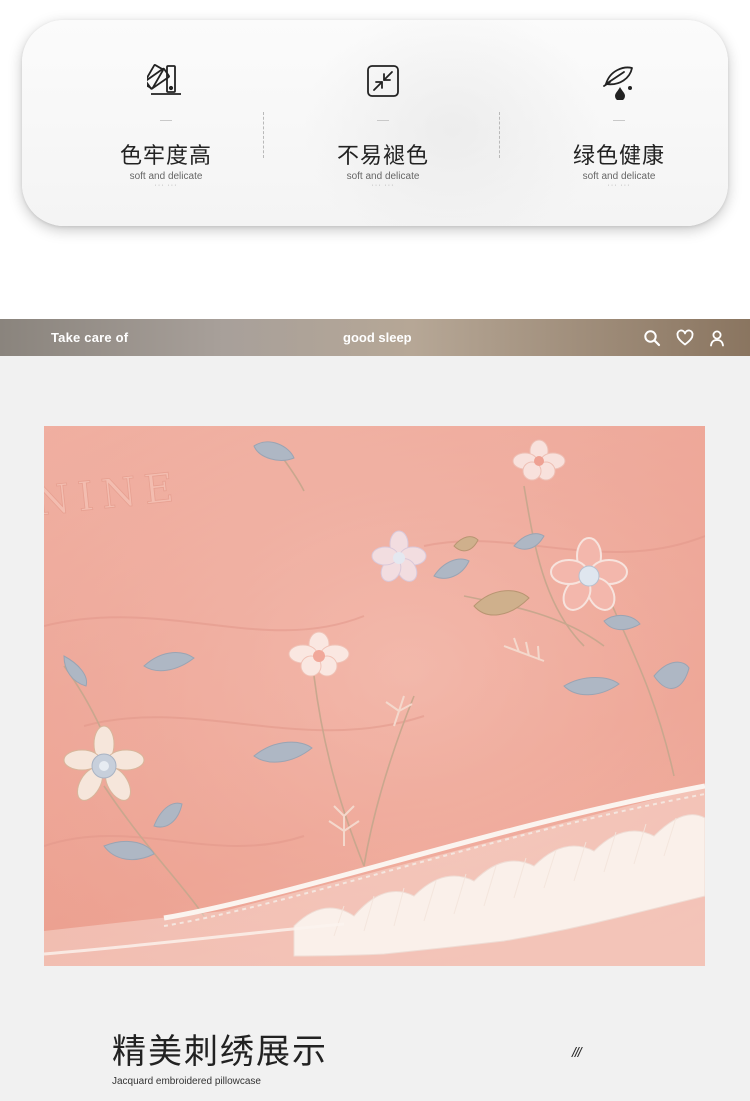  Describe the element at coordinates (717, 338) in the screenshot. I see `user-icon` at that location.